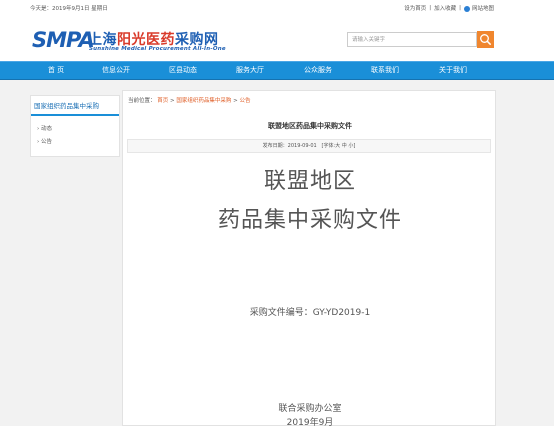 Image resolution: width=554 pixels, height=428 pixels. What do you see at coordinates (116, 70) in the screenshot?
I see `nav-item-info-public: 信息公开` at bounding box center [116, 70].